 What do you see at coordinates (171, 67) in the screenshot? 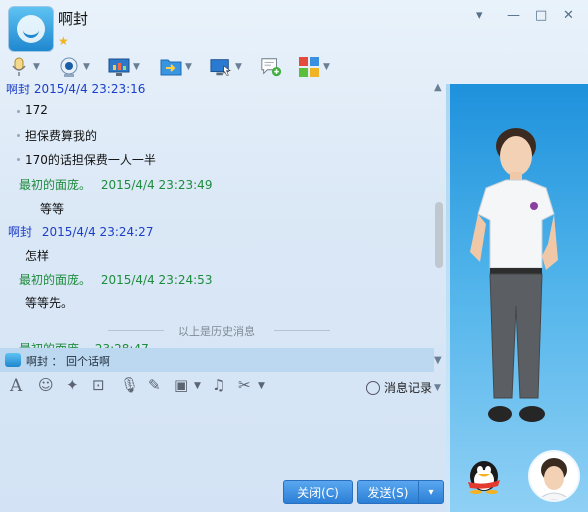
I see `file-transfer-icon` at bounding box center [171, 67].